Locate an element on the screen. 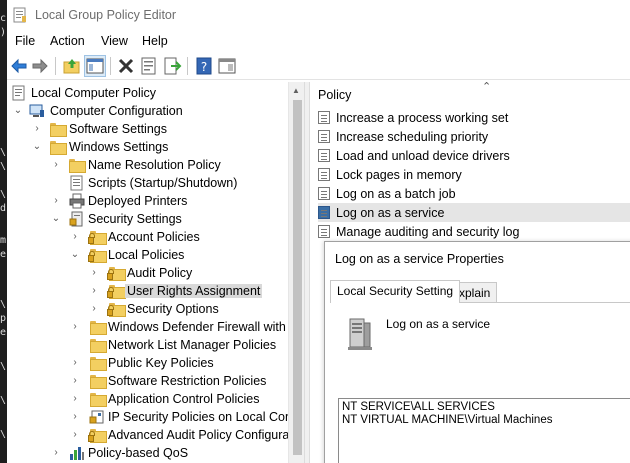 Image resolution: width=630 pixels, height=463 pixels. back-arrow-icon is located at coordinates (19, 66).